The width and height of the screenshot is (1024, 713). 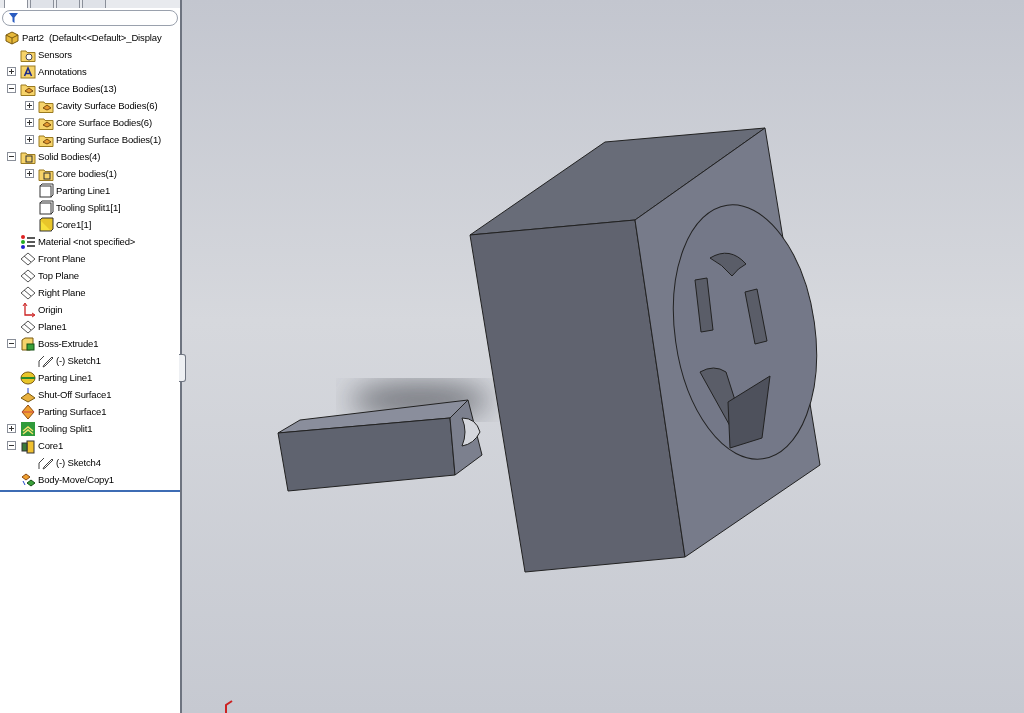 What do you see at coordinates (88, 207) in the screenshot?
I see `tree-item: Tooling Split1[1]` at bounding box center [88, 207].